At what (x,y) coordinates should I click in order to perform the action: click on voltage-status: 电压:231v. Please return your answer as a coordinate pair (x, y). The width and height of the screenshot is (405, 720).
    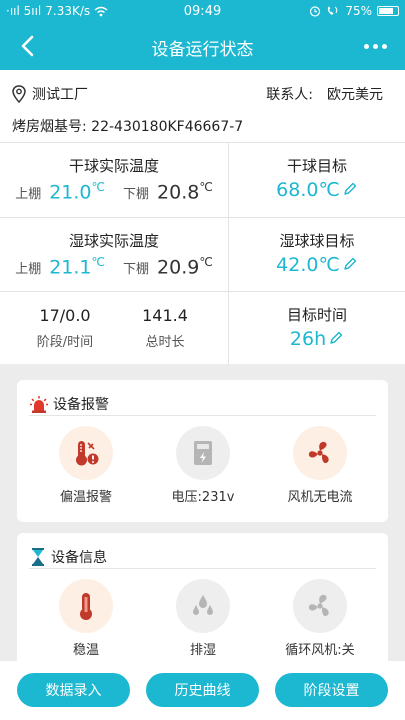
    Looking at the image, I should click on (203, 465).